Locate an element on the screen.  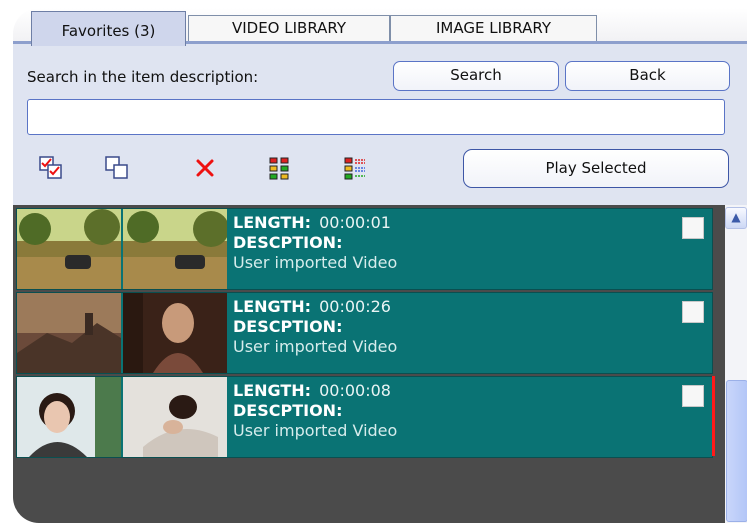
search-label: Search in the item description: is located at coordinates (143, 77).